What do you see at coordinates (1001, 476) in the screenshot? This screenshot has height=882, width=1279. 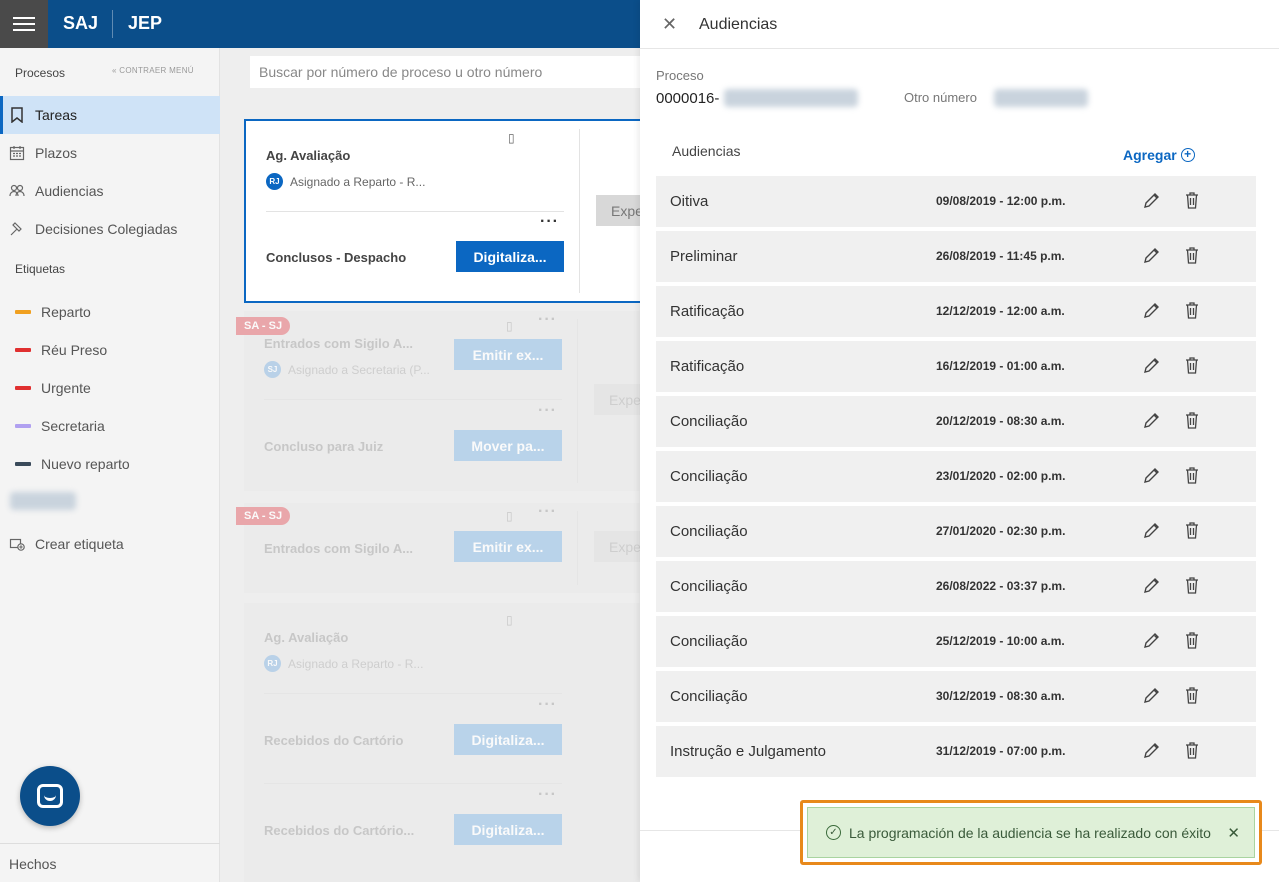 I see `audiencia-datetime: 23/01/2020 - 02:00 p.m.` at bounding box center [1001, 476].